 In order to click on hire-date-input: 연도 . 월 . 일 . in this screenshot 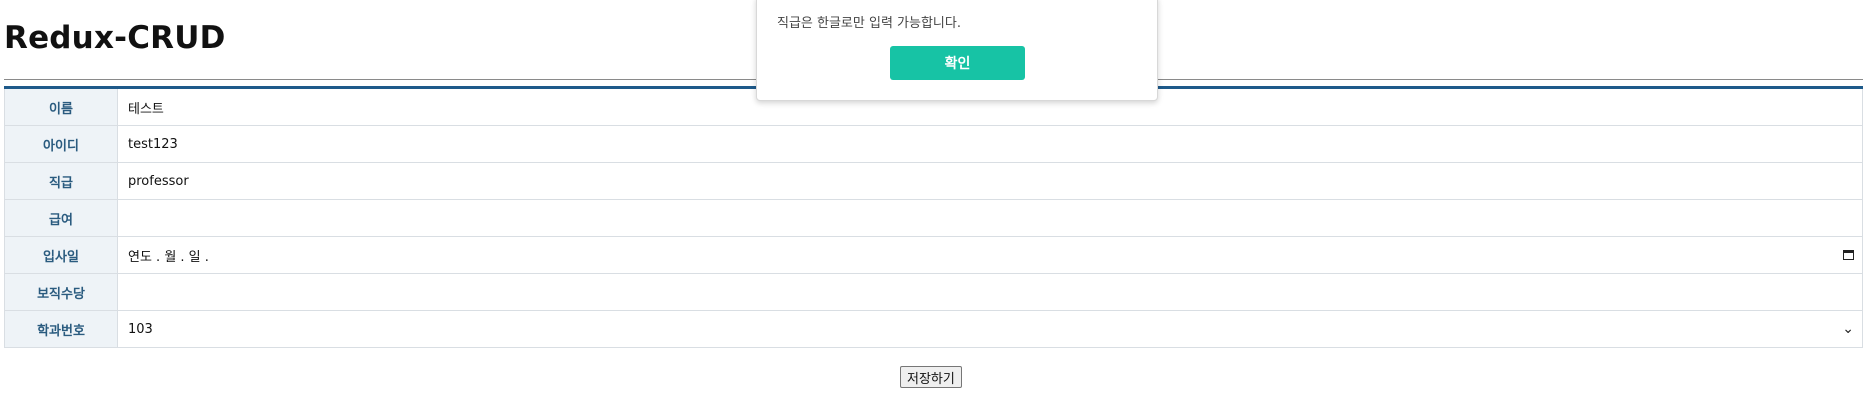, I will do `click(995, 255)`.